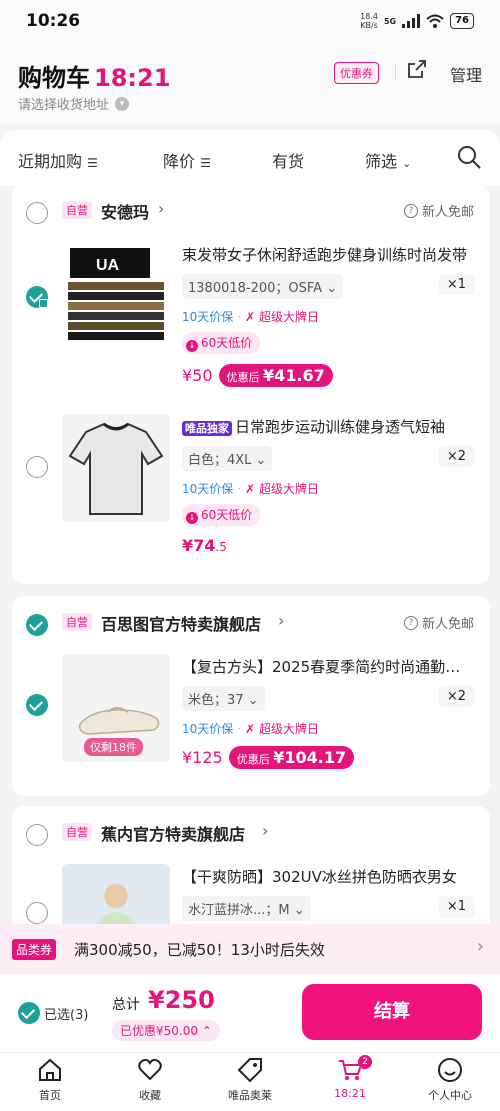 The height and width of the screenshot is (1111, 500). I want to click on spec-selector: 白色；4XL ⌄, so click(227, 458).